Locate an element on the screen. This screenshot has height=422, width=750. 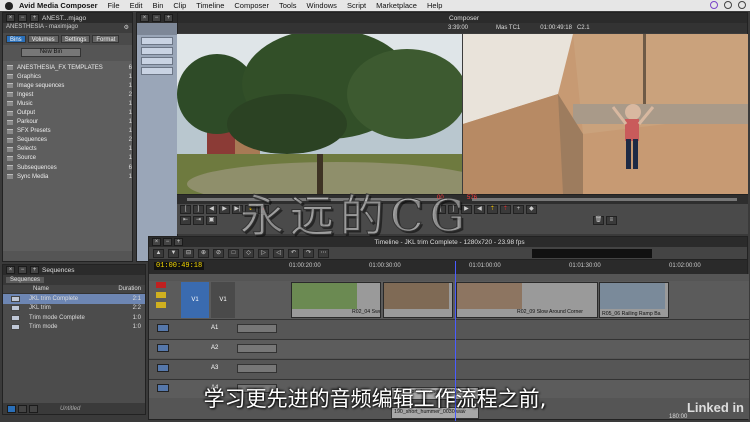
audio-track-label: A1 is located at coordinates (214, 328).